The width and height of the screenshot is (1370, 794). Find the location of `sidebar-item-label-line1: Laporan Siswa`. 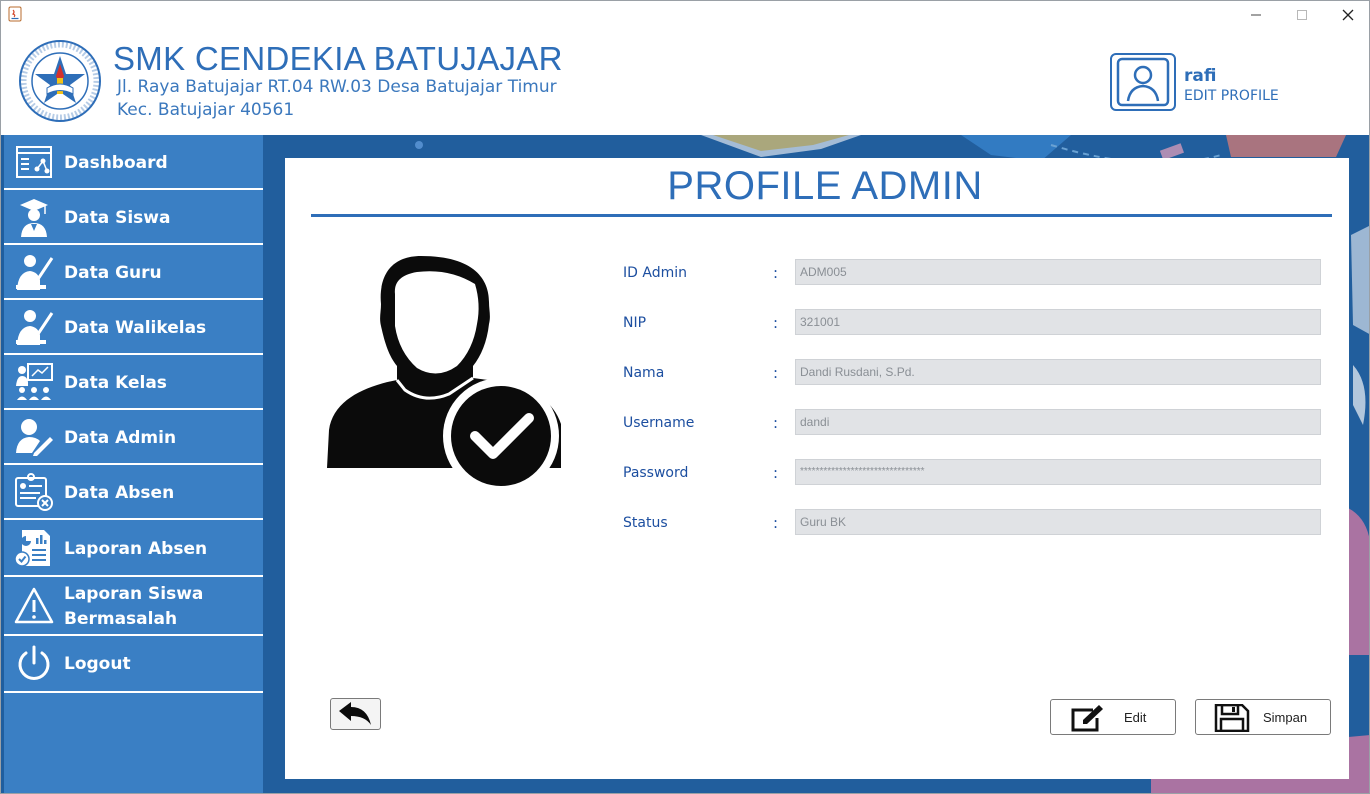

sidebar-item-label-line1: Laporan Siswa is located at coordinates (134, 594).